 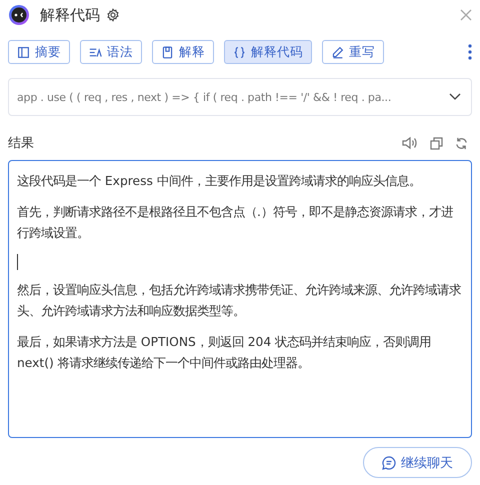 I want to click on book-icon, so click(x=167, y=52).